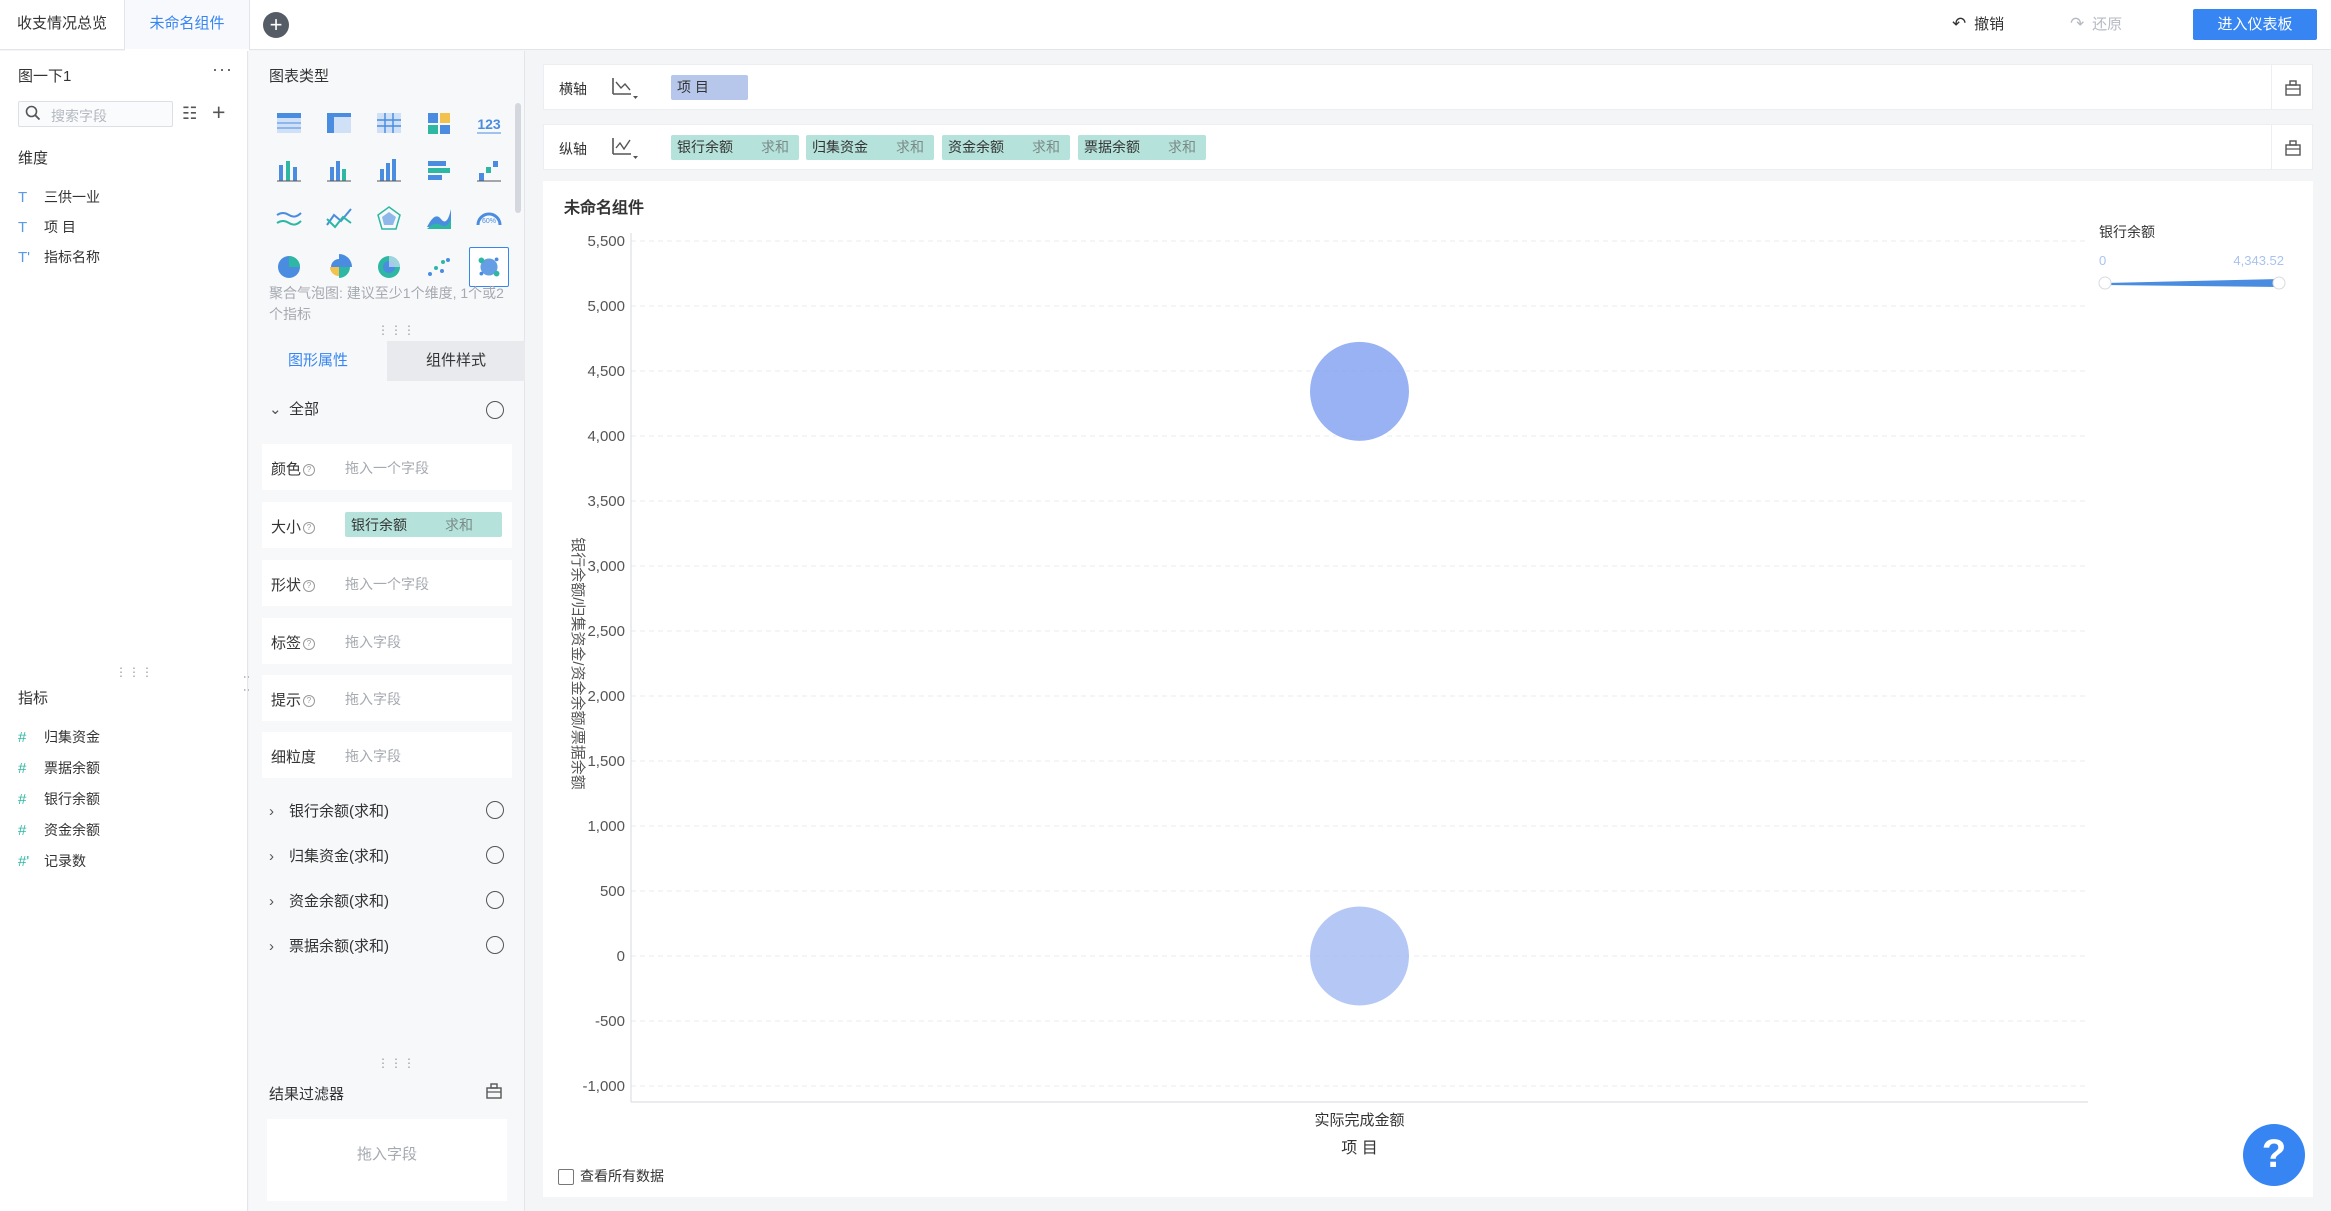  I want to click on horizontal-bar-icon, so click(439, 171).